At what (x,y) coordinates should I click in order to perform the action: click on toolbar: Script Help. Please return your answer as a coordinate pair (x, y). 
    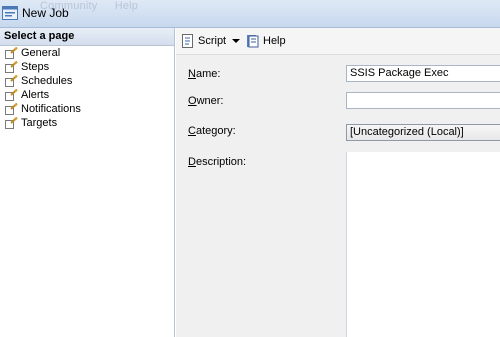
    Looking at the image, I should click on (338, 41).